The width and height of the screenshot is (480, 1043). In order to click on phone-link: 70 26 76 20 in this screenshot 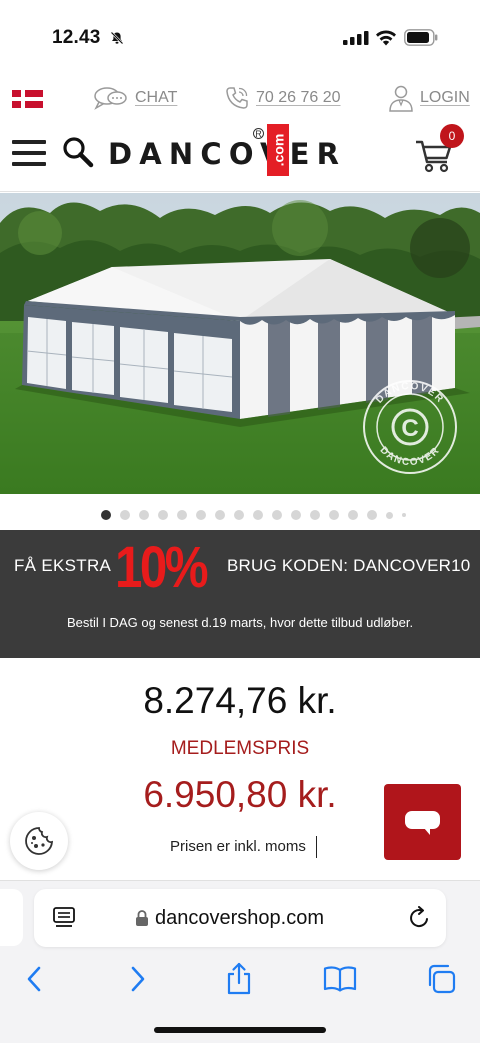, I will do `click(282, 98)`.